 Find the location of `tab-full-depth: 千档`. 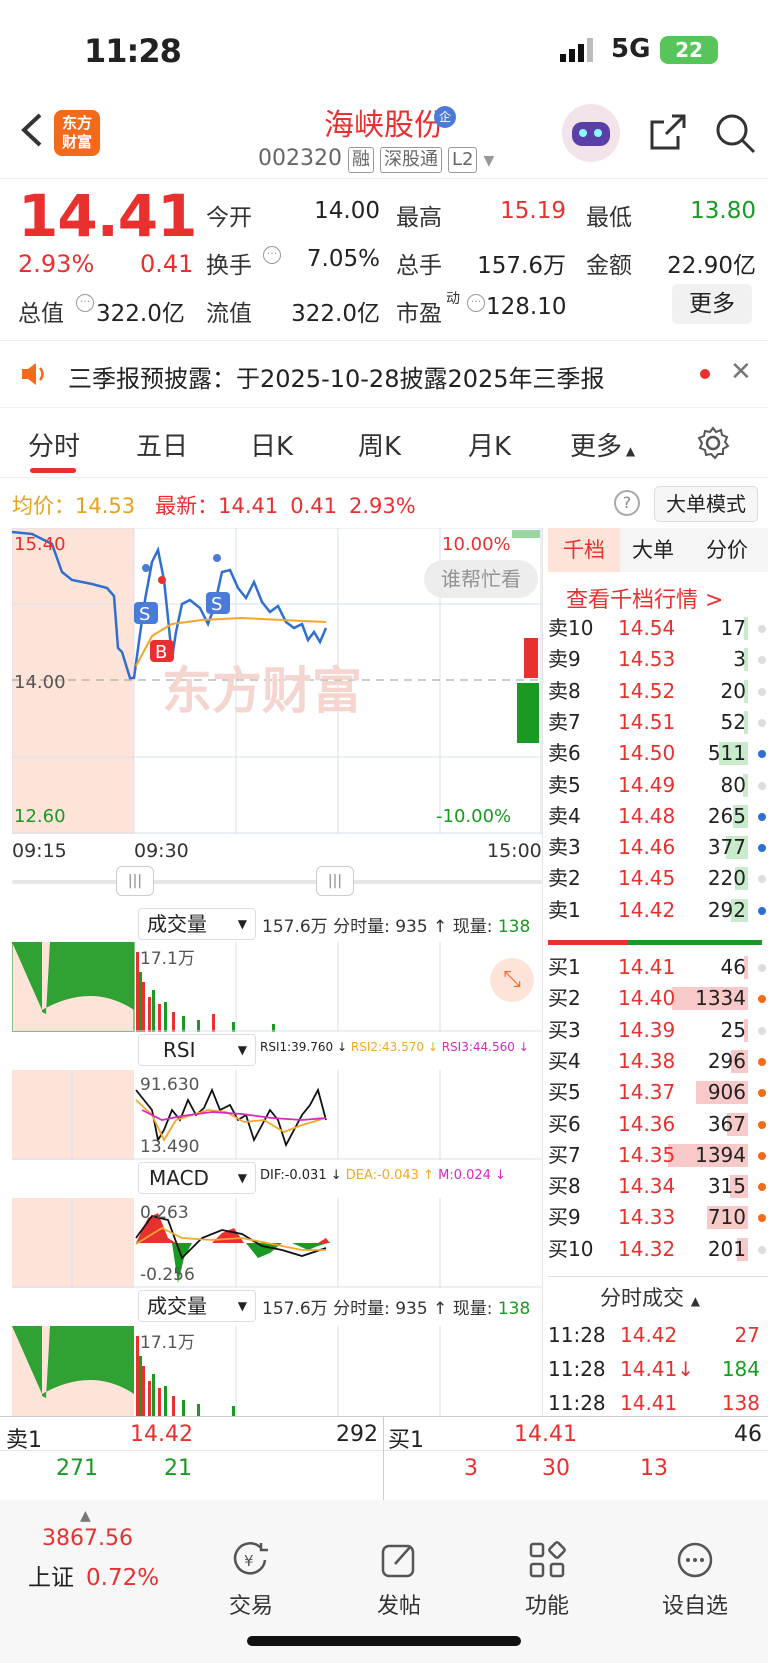

tab-full-depth: 千档 is located at coordinates (584, 550).